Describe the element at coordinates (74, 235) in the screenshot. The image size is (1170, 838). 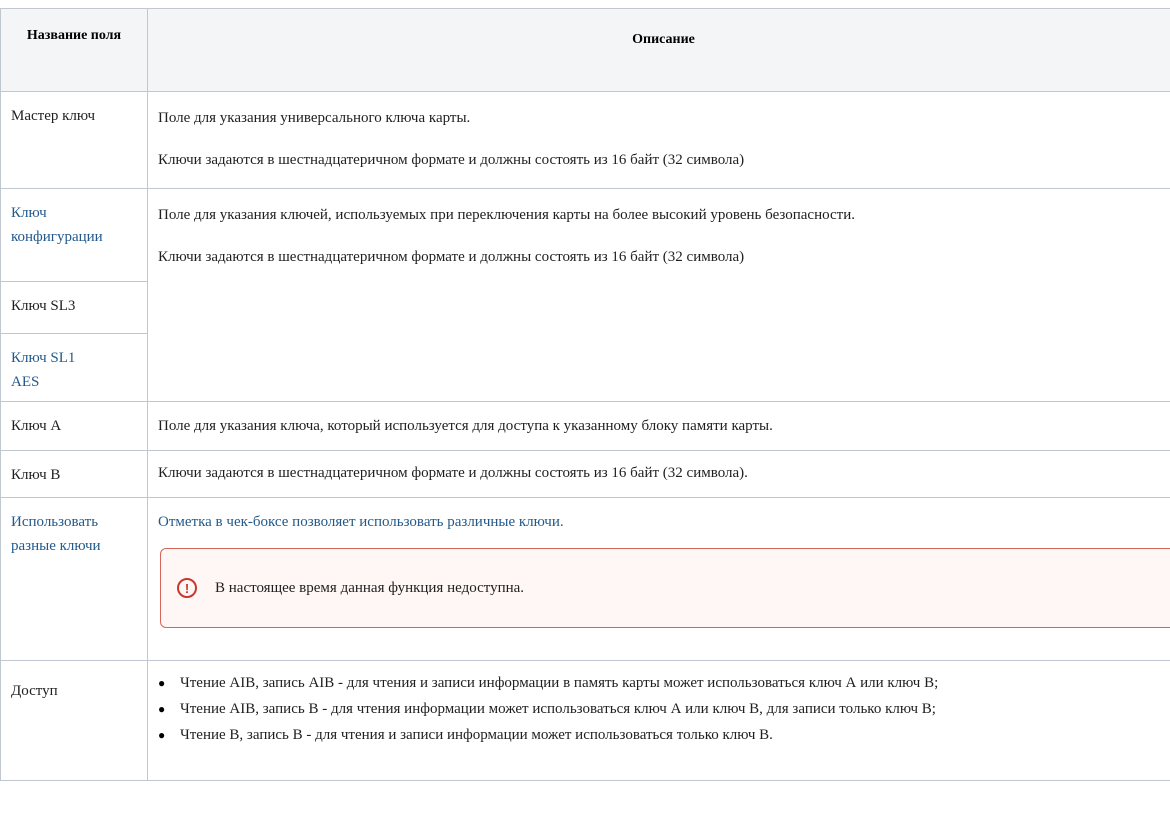
I see `field-config-key: Ключ конфигурации` at that location.